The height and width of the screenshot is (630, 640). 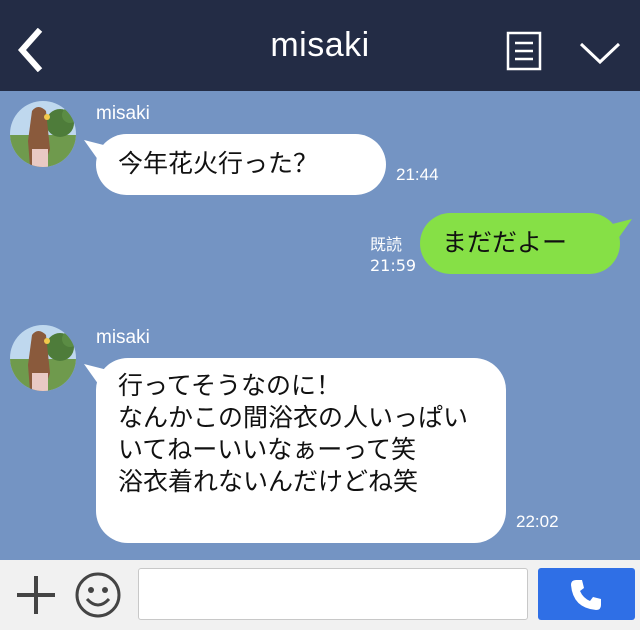 I want to click on message-bubble-incoming: 今年花火行った？, so click(x=241, y=164).